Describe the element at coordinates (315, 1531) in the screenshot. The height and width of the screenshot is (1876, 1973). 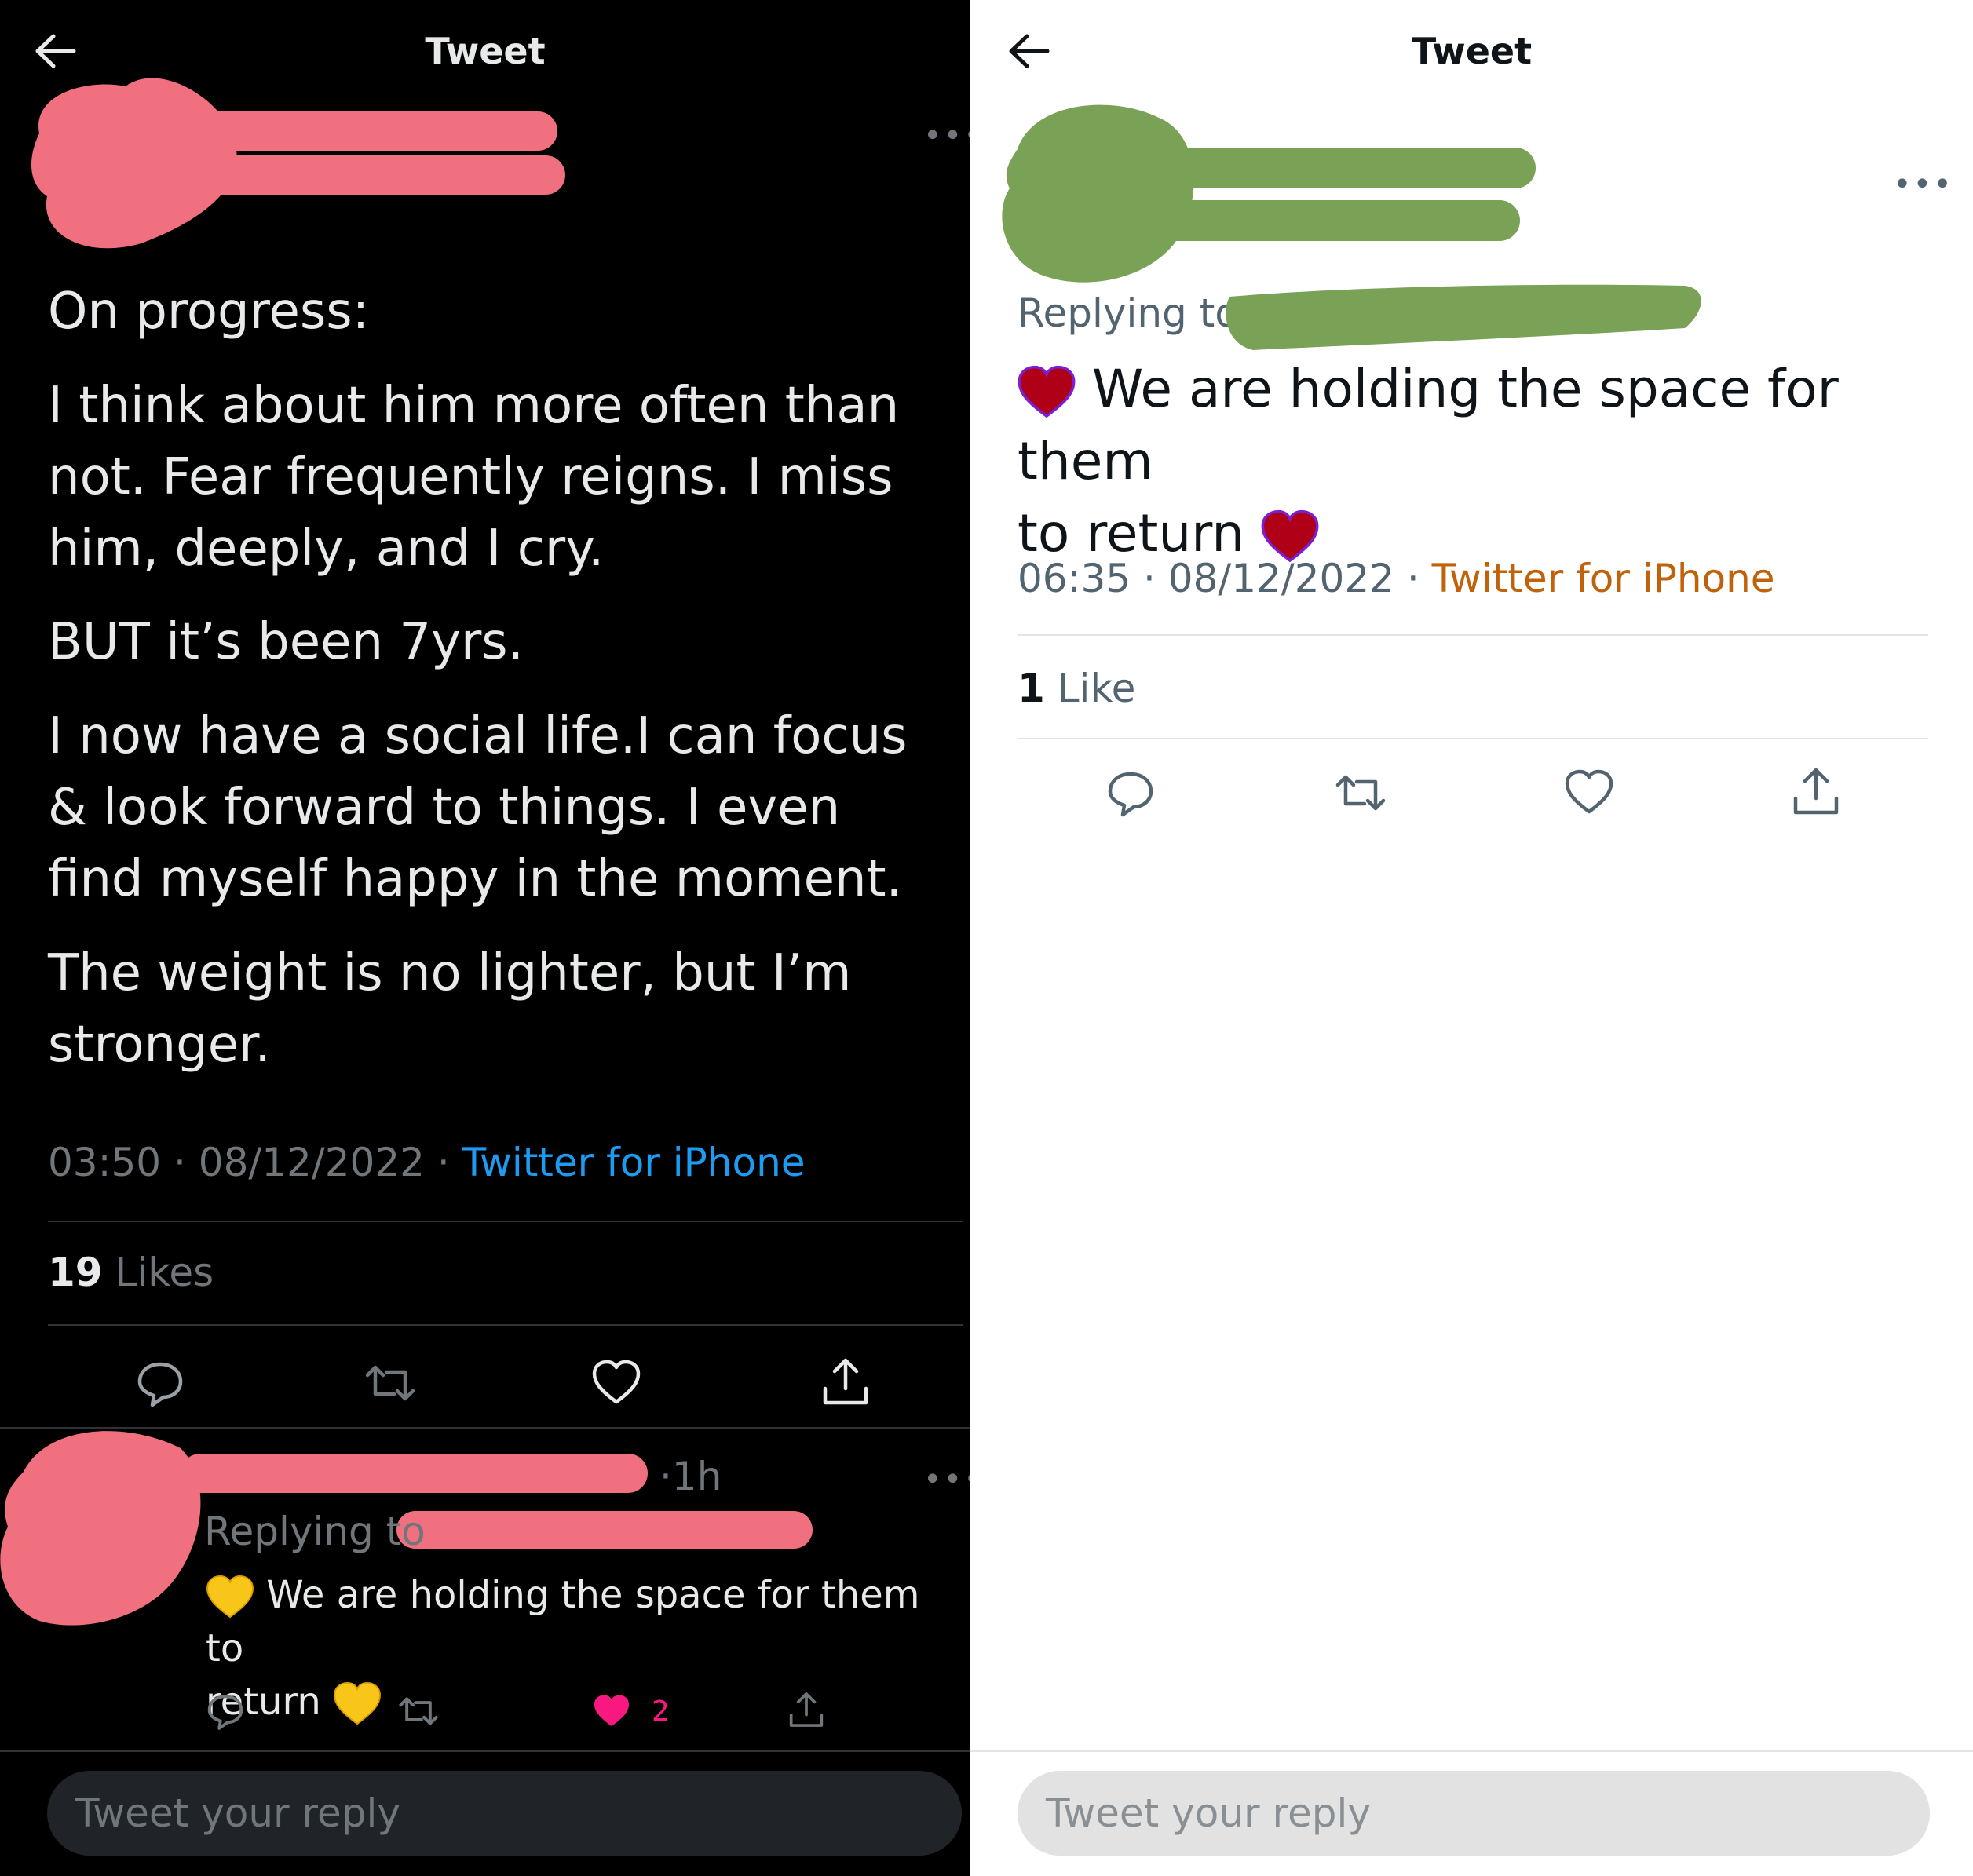
I see `reply-replying-to: Replying to` at that location.